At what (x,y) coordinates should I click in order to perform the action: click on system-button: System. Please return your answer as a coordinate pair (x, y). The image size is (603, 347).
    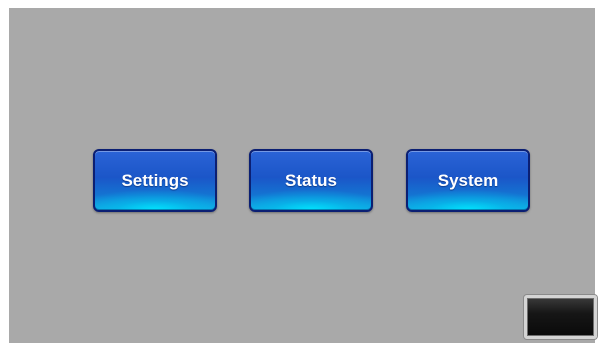
    Looking at the image, I should click on (468, 180).